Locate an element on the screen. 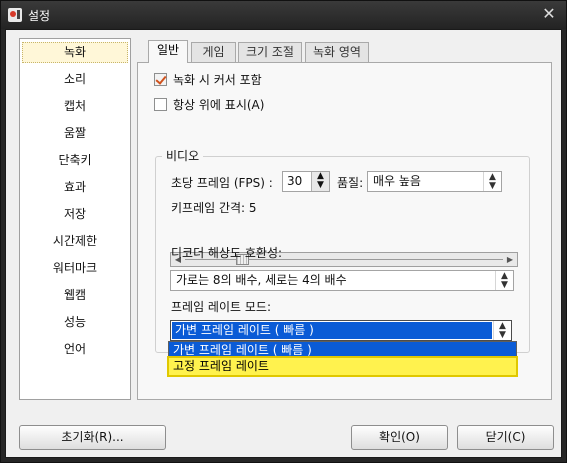  close-button: 닫기(C) is located at coordinates (505, 437).